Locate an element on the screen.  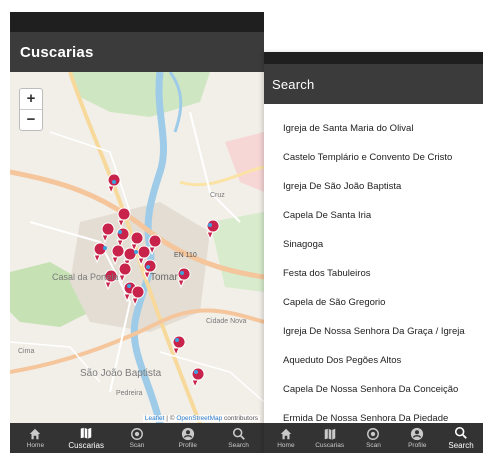
page-title: Search is located at coordinates (293, 84).